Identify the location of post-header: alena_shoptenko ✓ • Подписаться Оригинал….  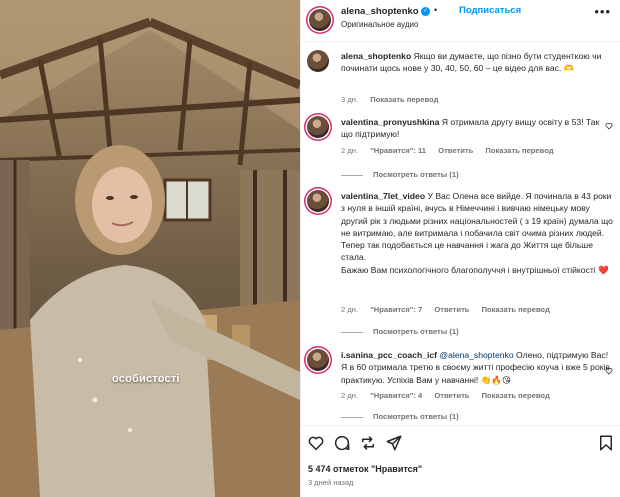
(460, 21).